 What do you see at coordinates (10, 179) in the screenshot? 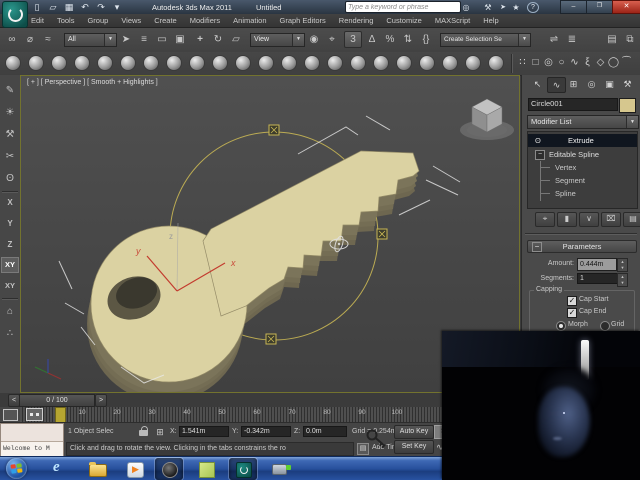
I see `bulb-icon: ʘ` at bounding box center [10, 179].